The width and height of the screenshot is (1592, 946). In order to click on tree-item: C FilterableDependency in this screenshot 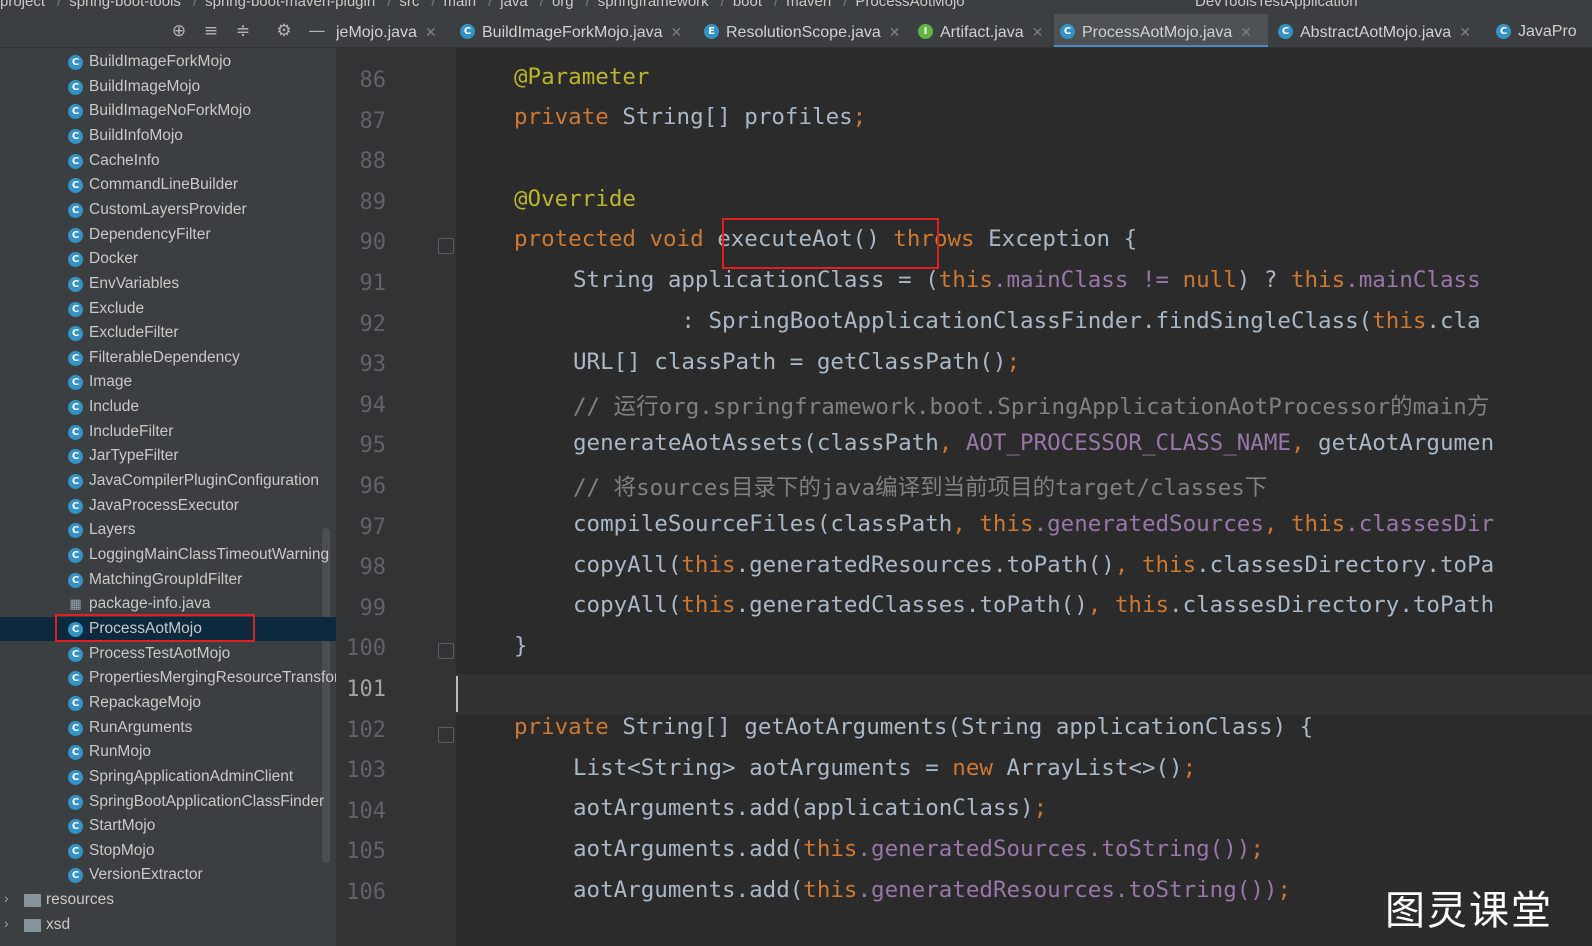, I will do `click(168, 358)`.